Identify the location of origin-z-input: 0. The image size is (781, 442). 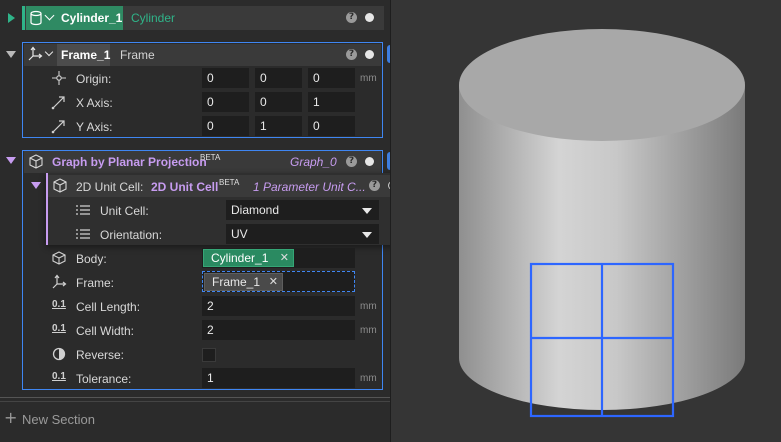
(331, 78).